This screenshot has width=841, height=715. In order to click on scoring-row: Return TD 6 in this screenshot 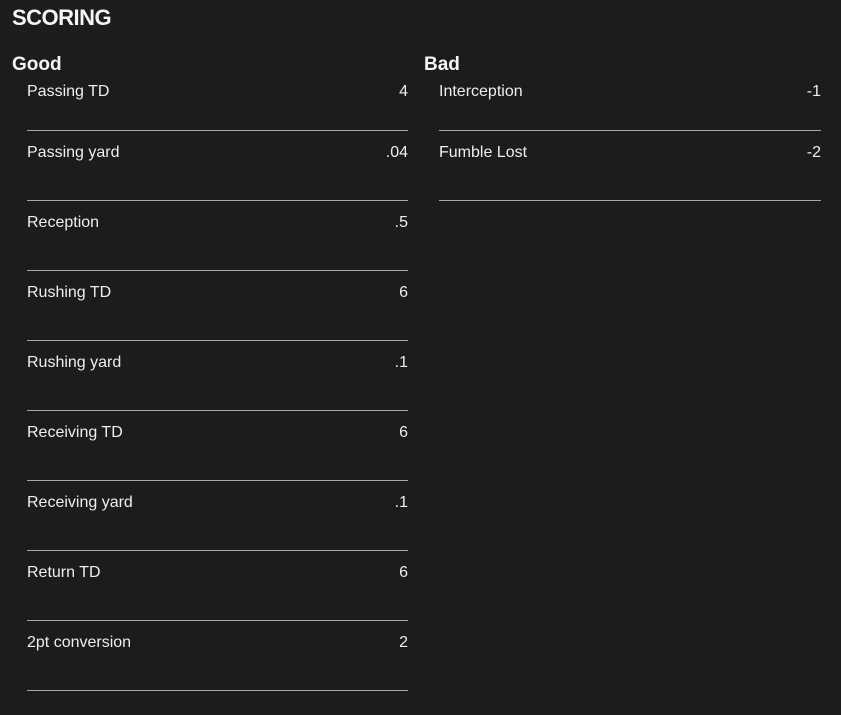, I will do `click(217, 586)`.